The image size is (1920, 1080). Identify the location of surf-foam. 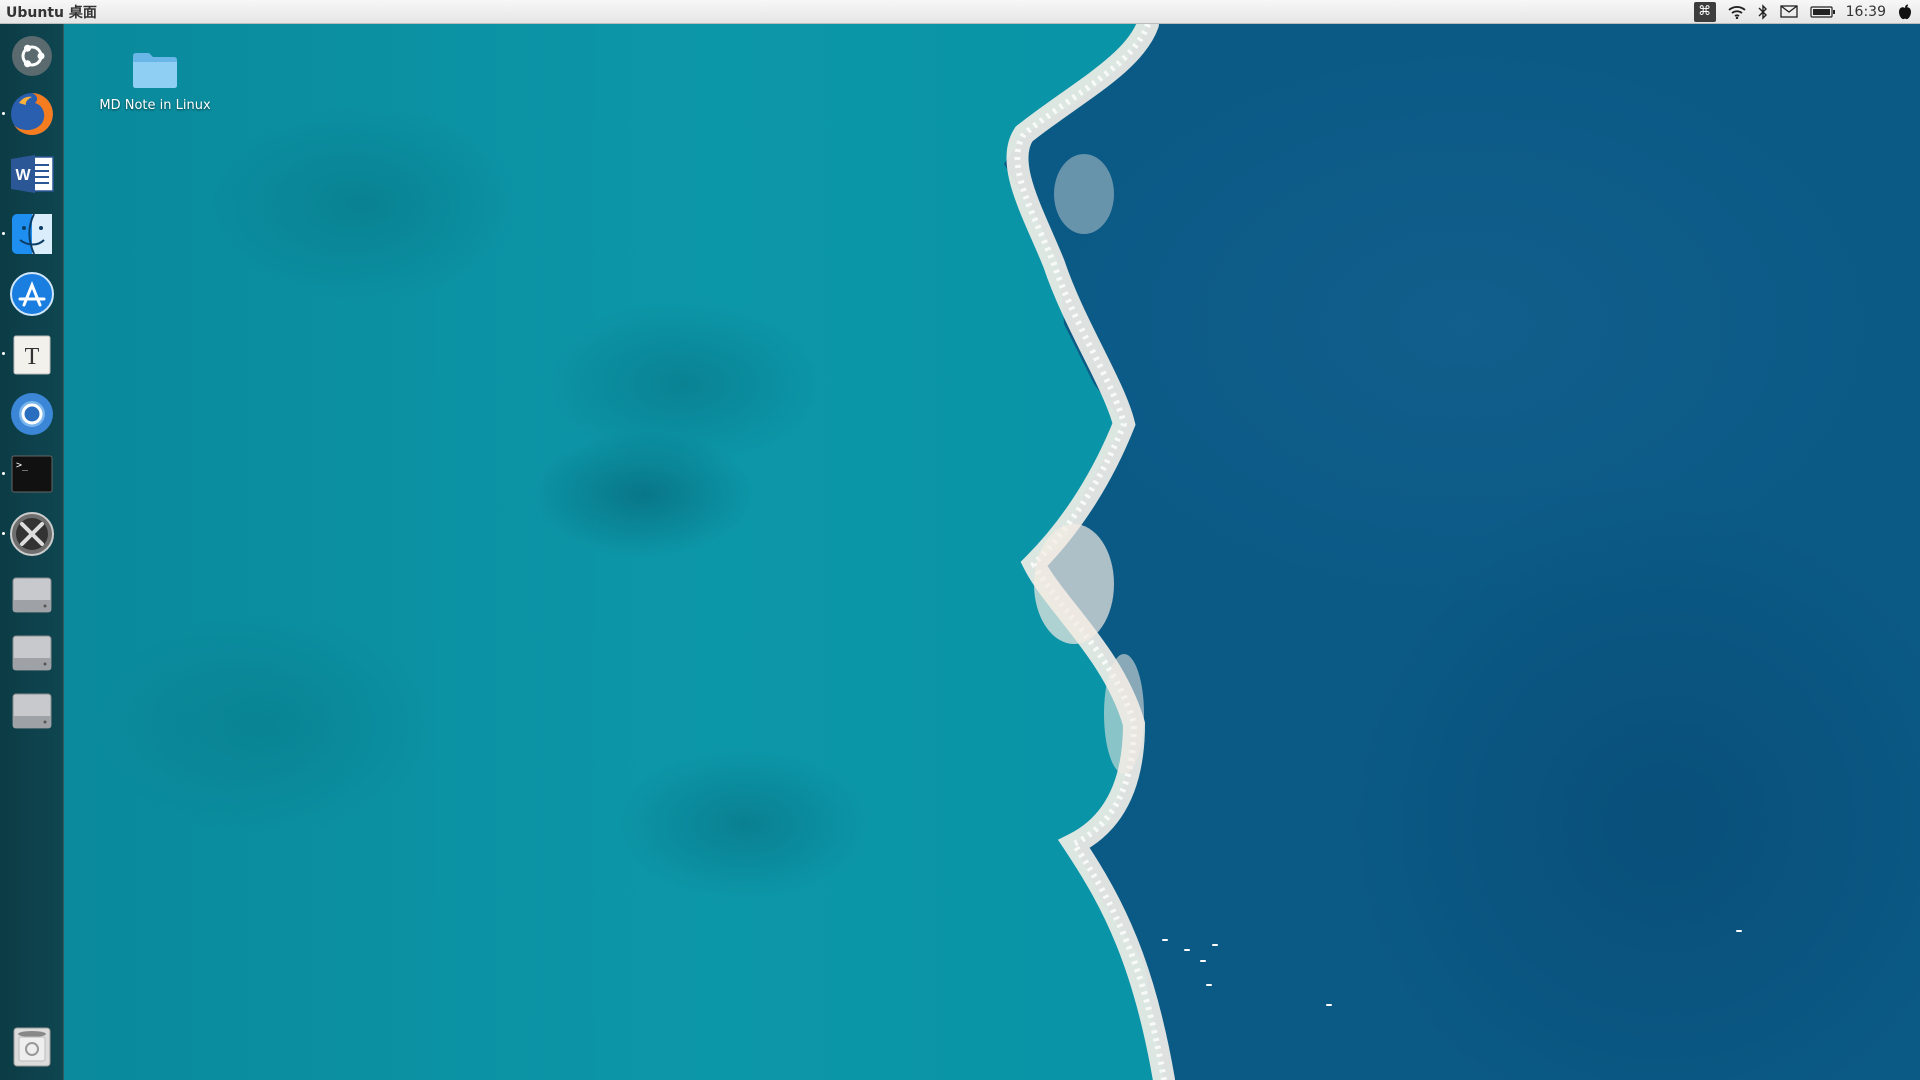
(1090, 552).